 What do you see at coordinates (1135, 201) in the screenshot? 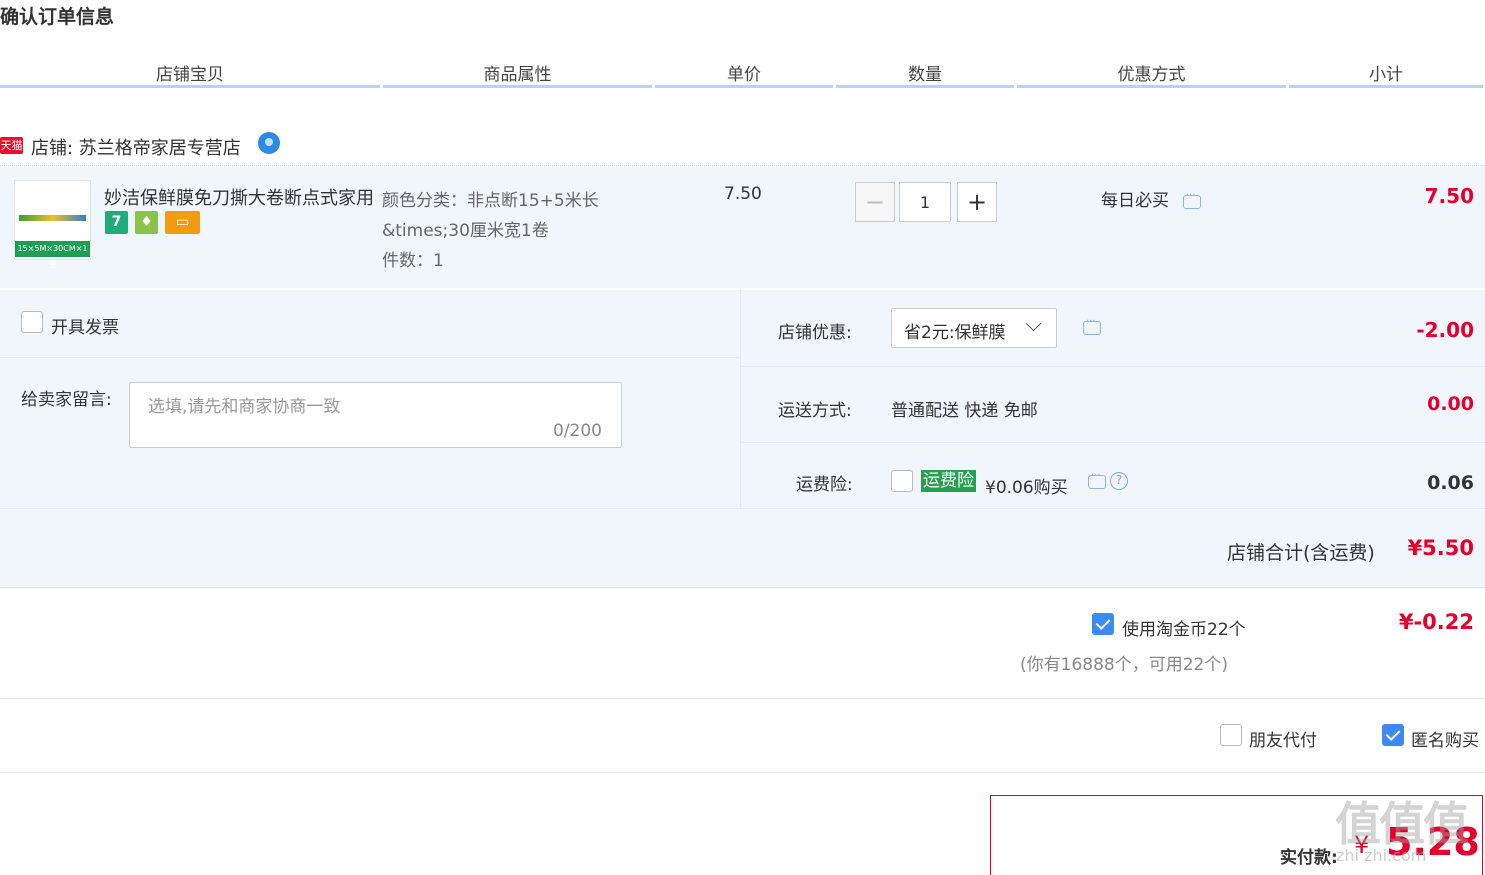
I see `promotion-label: 每日必买` at bounding box center [1135, 201].